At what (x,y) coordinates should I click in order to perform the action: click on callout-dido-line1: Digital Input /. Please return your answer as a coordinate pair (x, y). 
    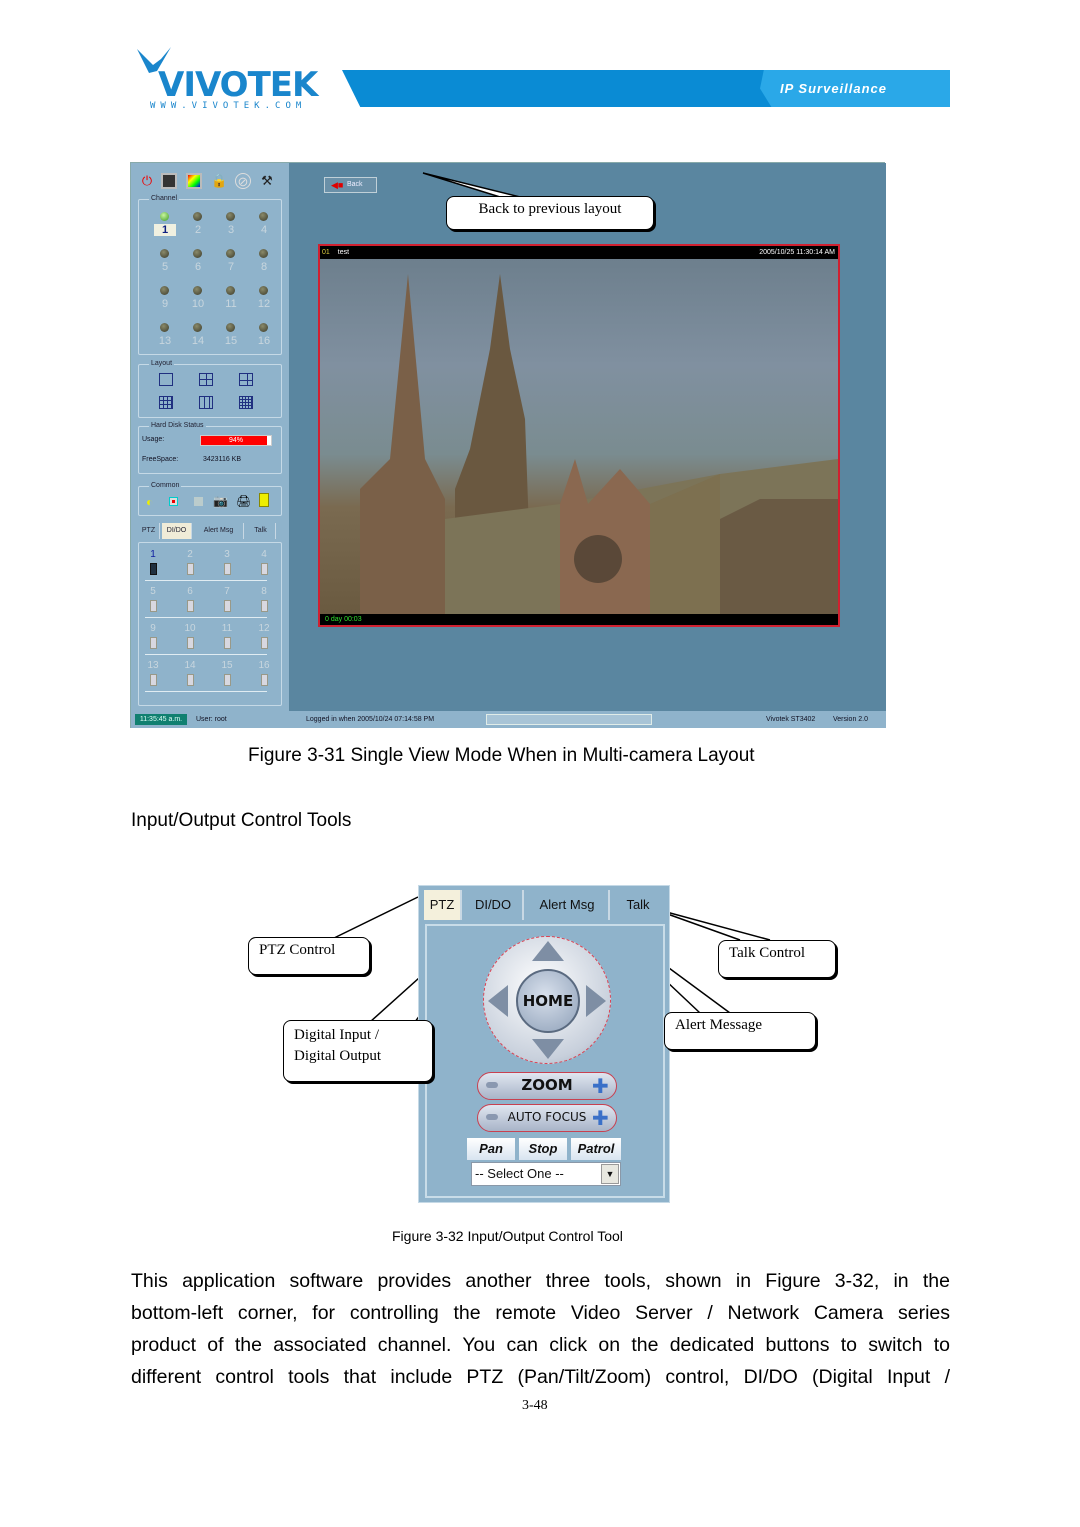
    Looking at the image, I should click on (336, 1035).